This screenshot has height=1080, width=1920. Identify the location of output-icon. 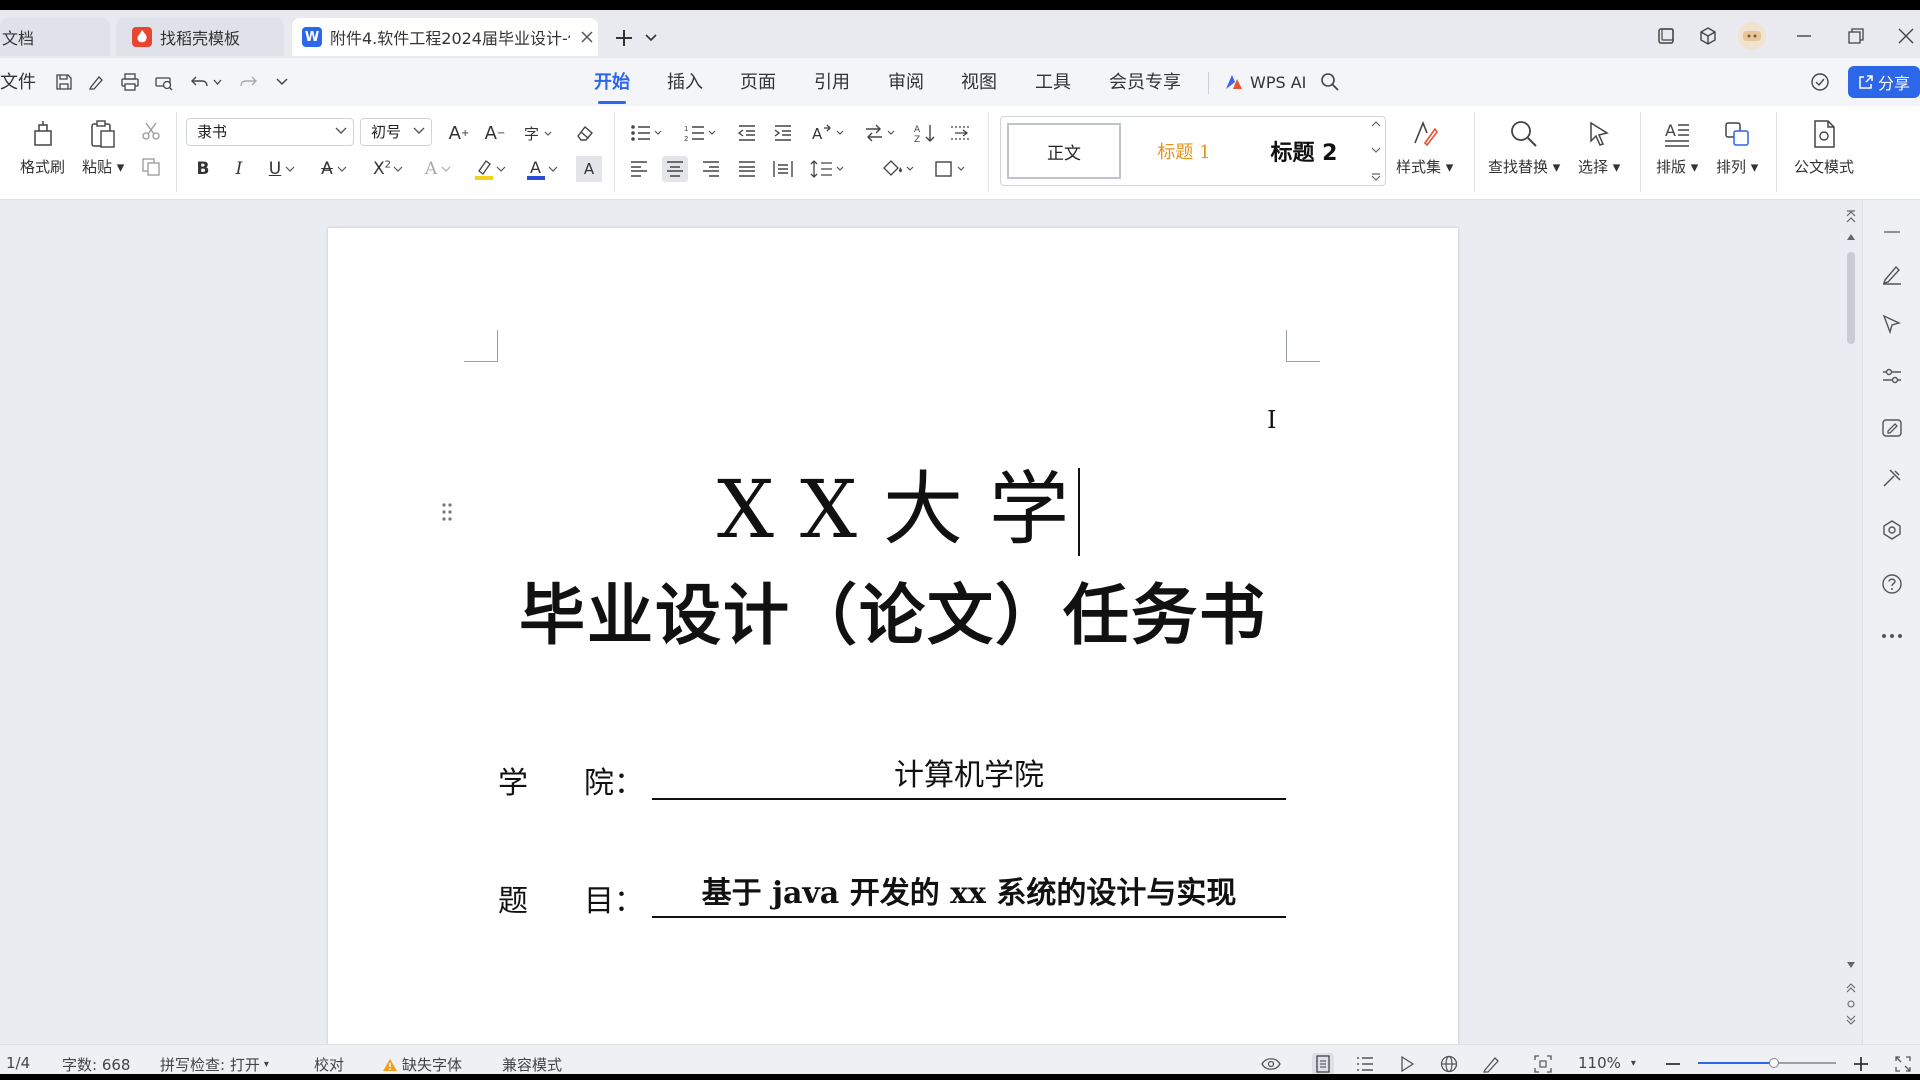
(96, 82).